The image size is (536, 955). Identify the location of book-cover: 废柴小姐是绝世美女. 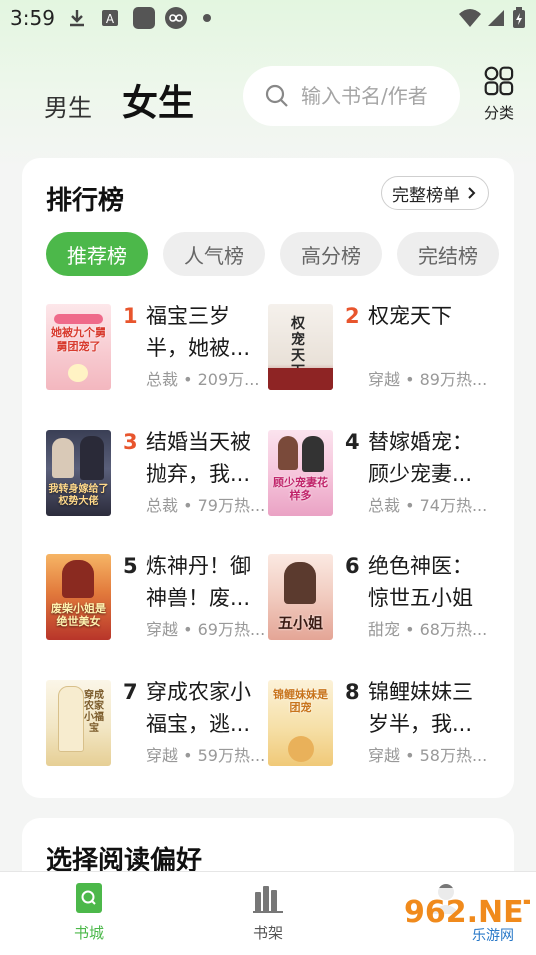
(78, 597).